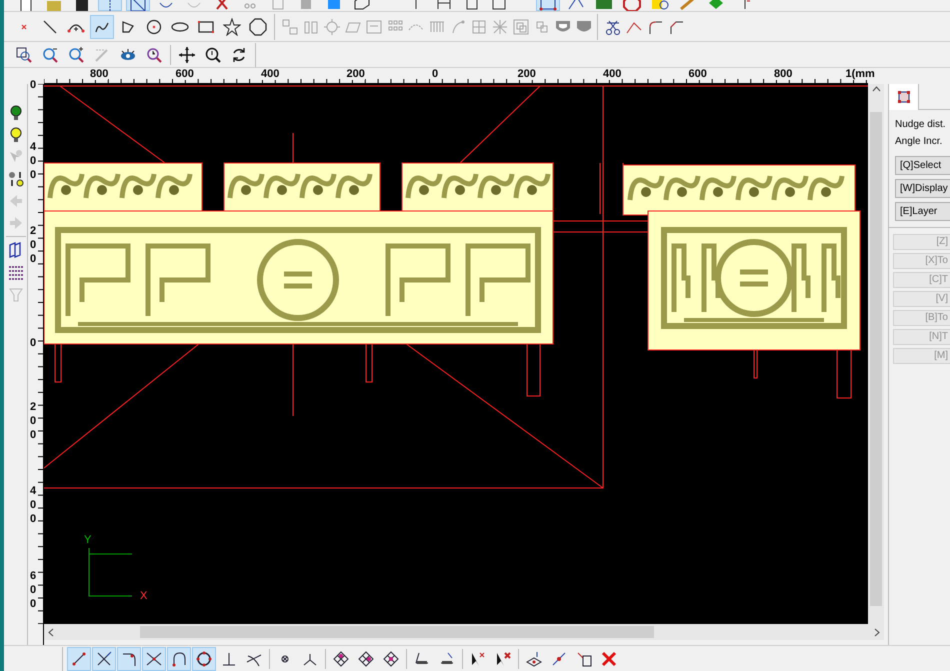 This screenshot has width=950, height=671. I want to click on ruler-label: 1(mm, so click(860, 74).